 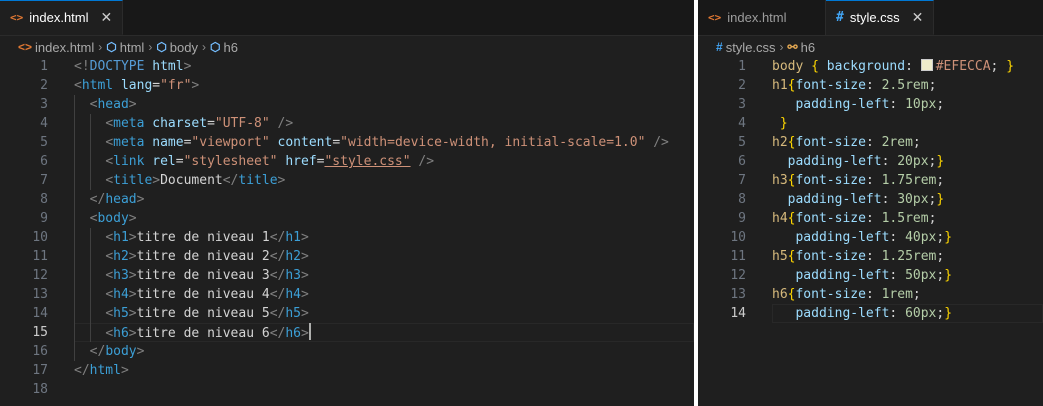 What do you see at coordinates (121, 351) in the screenshot?
I see `code-token: body` at bounding box center [121, 351].